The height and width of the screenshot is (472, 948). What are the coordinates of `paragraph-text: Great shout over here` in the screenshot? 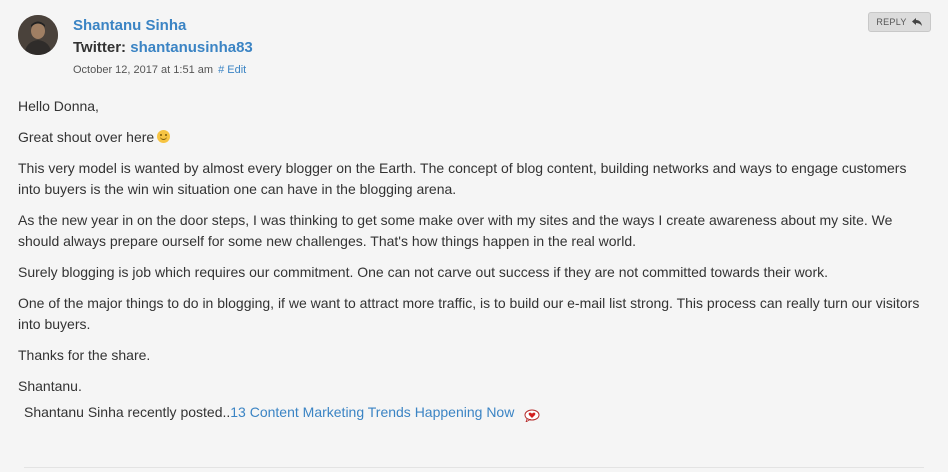 It's located at (86, 137).